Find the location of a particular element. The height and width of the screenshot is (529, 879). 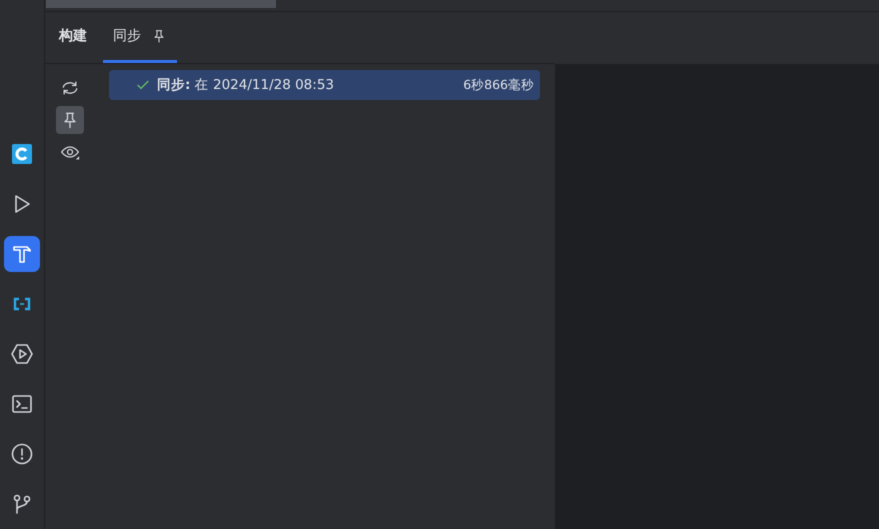

warning-icon is located at coordinates (22, 454).